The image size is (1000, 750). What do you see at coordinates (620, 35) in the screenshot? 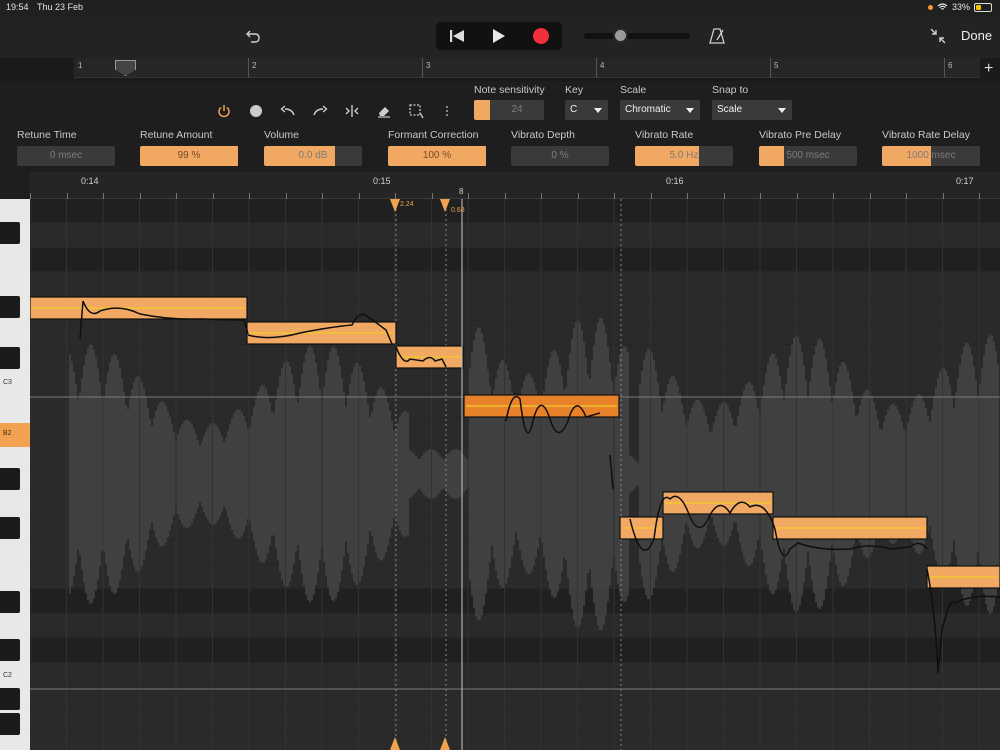
I see `master-volume-knob` at bounding box center [620, 35].